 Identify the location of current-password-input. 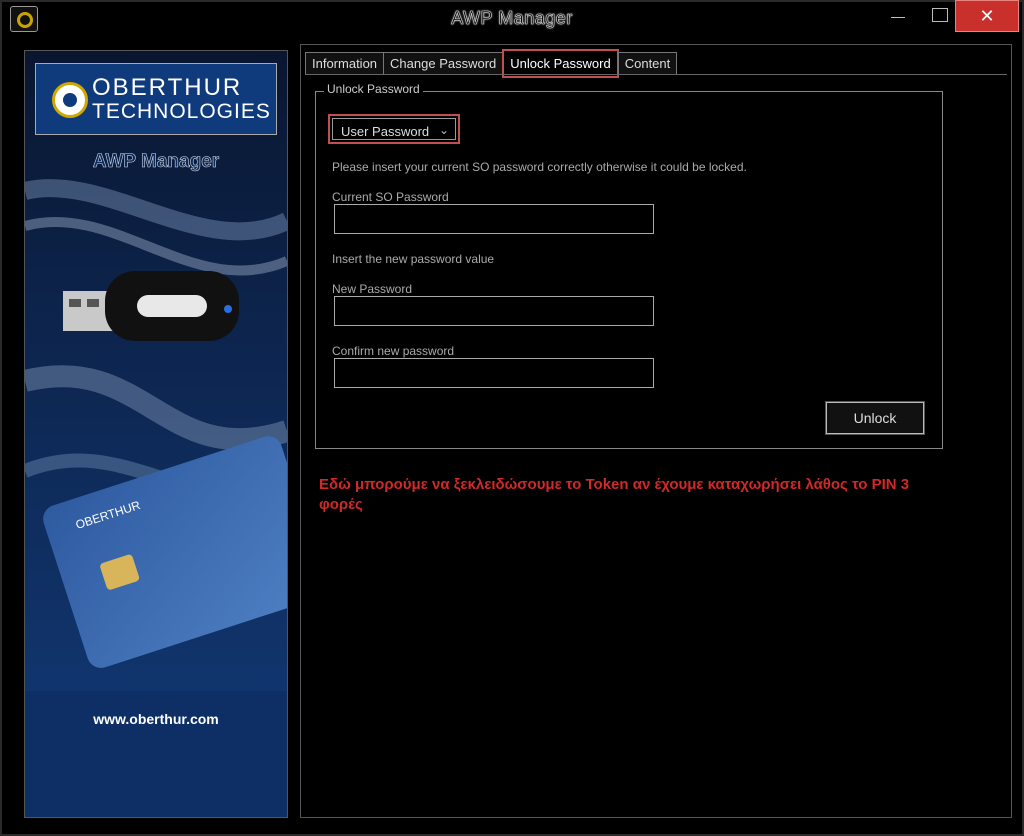
(494, 219).